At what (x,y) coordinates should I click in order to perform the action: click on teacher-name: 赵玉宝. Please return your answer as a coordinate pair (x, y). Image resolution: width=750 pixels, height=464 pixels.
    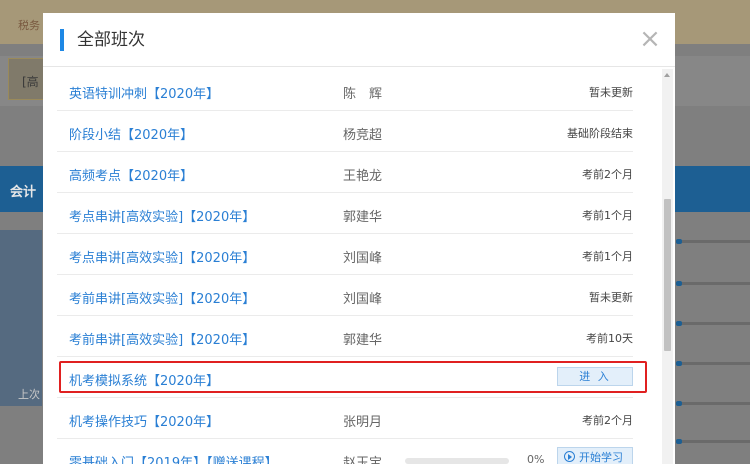
    Looking at the image, I should click on (363, 460).